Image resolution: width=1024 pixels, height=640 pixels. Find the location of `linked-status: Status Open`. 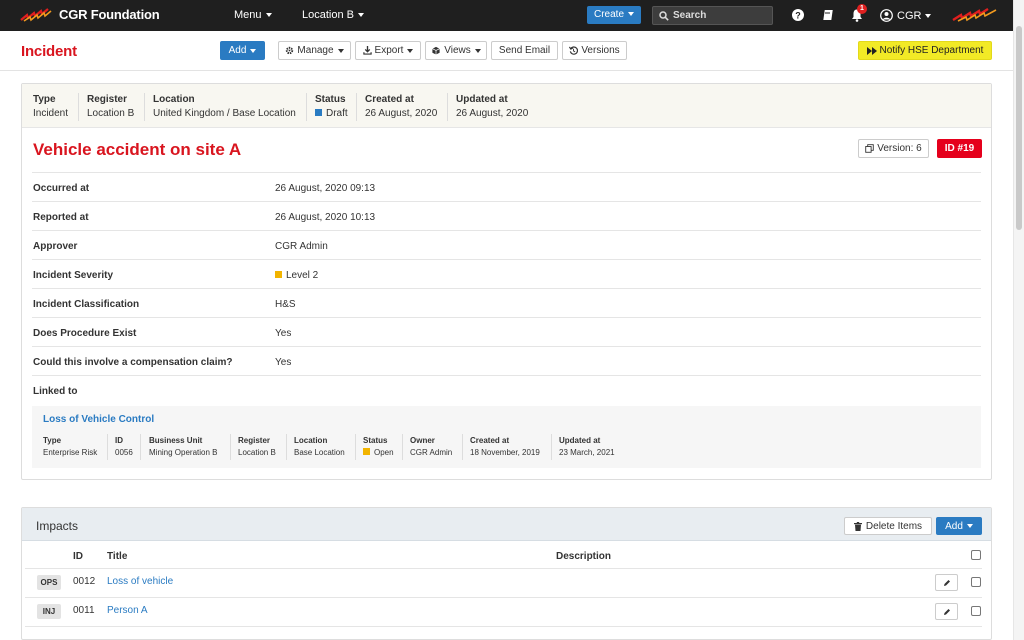

linked-status: Status Open is located at coordinates (378, 446).